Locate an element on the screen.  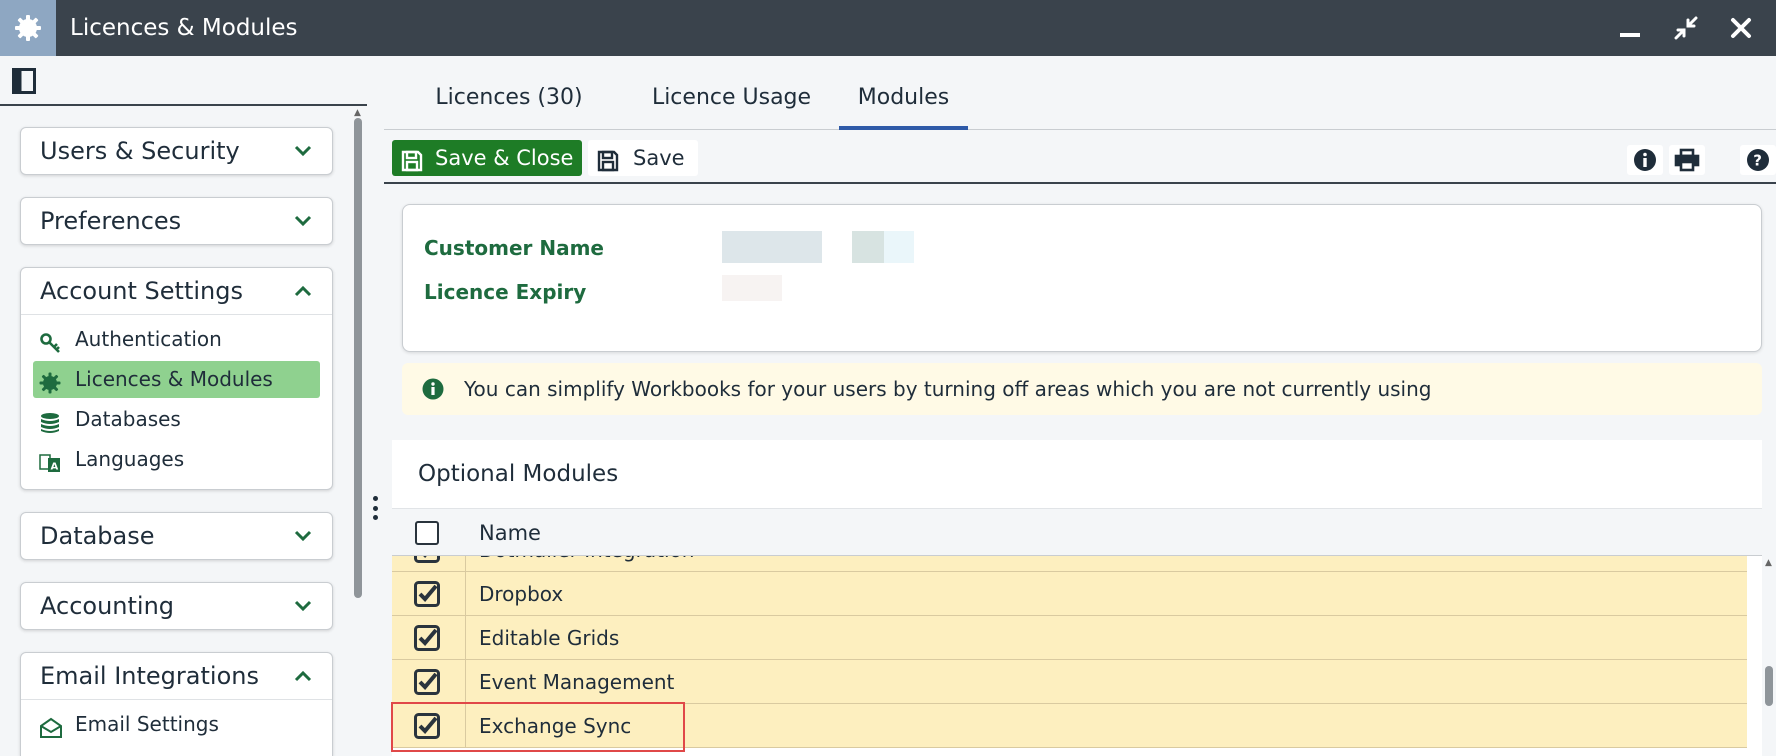
info-icon is located at coordinates (1645, 160).